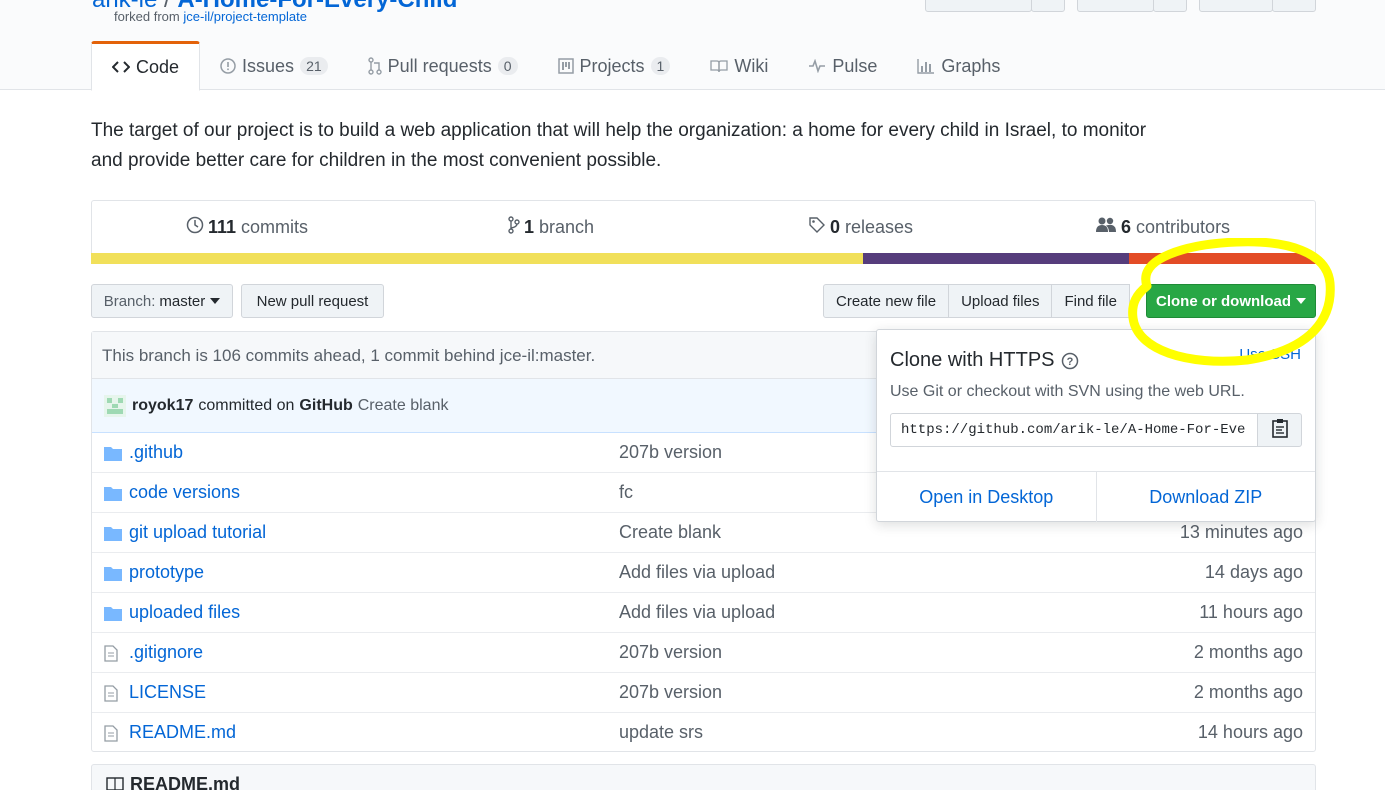 Image resolution: width=1385 pixels, height=790 pixels. Describe the element at coordinates (978, 6) in the screenshot. I see `watch-button` at that location.